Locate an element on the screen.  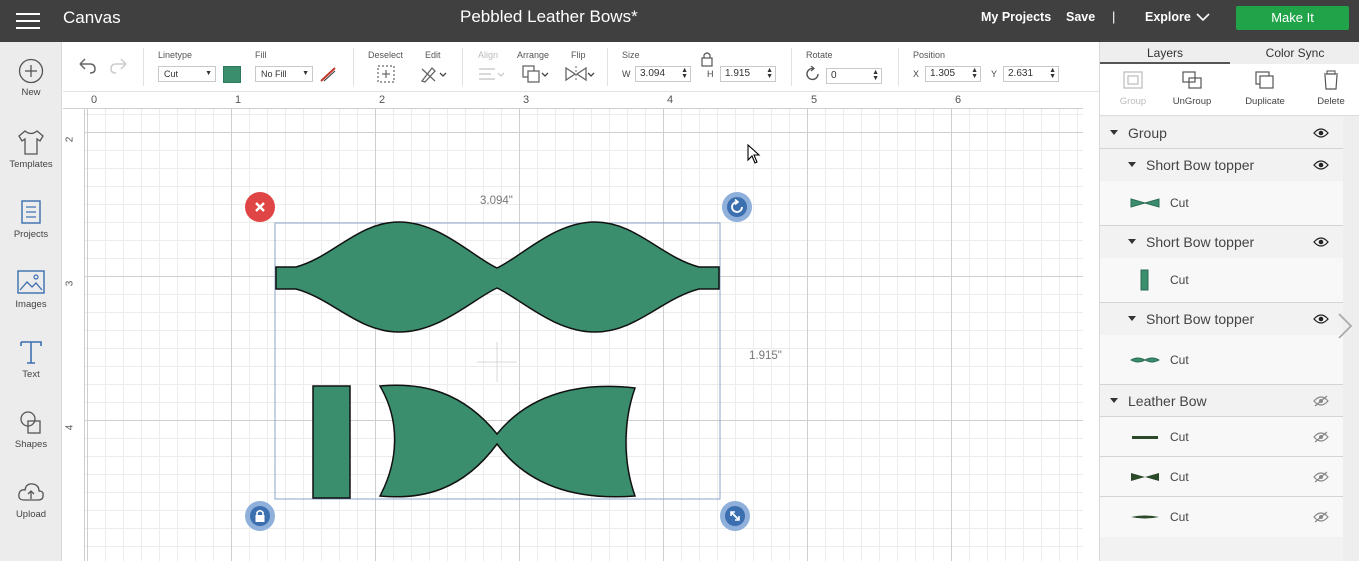
rotate-input: 0 ▲ ▼ is located at coordinates (854, 76).